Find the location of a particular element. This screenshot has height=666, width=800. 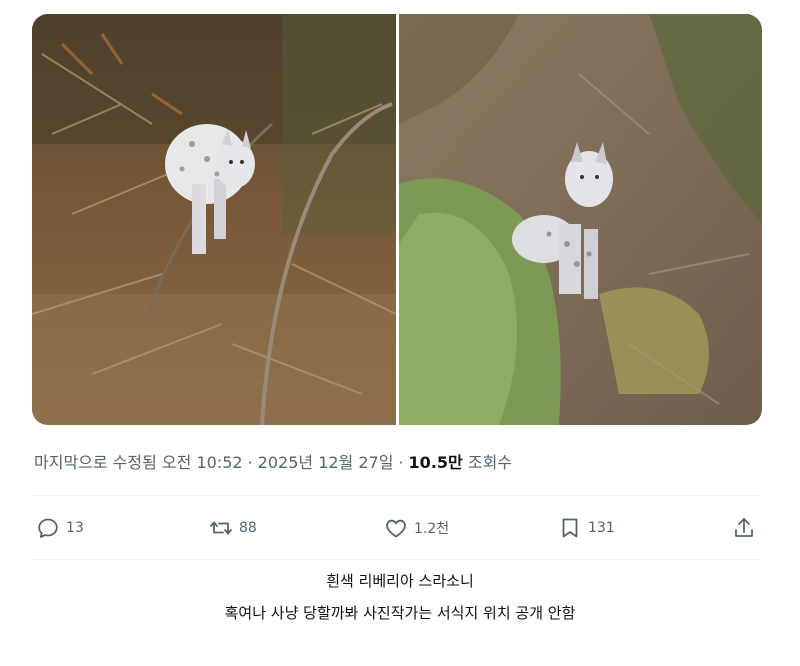

like-count: 1.2천 is located at coordinates (432, 529).